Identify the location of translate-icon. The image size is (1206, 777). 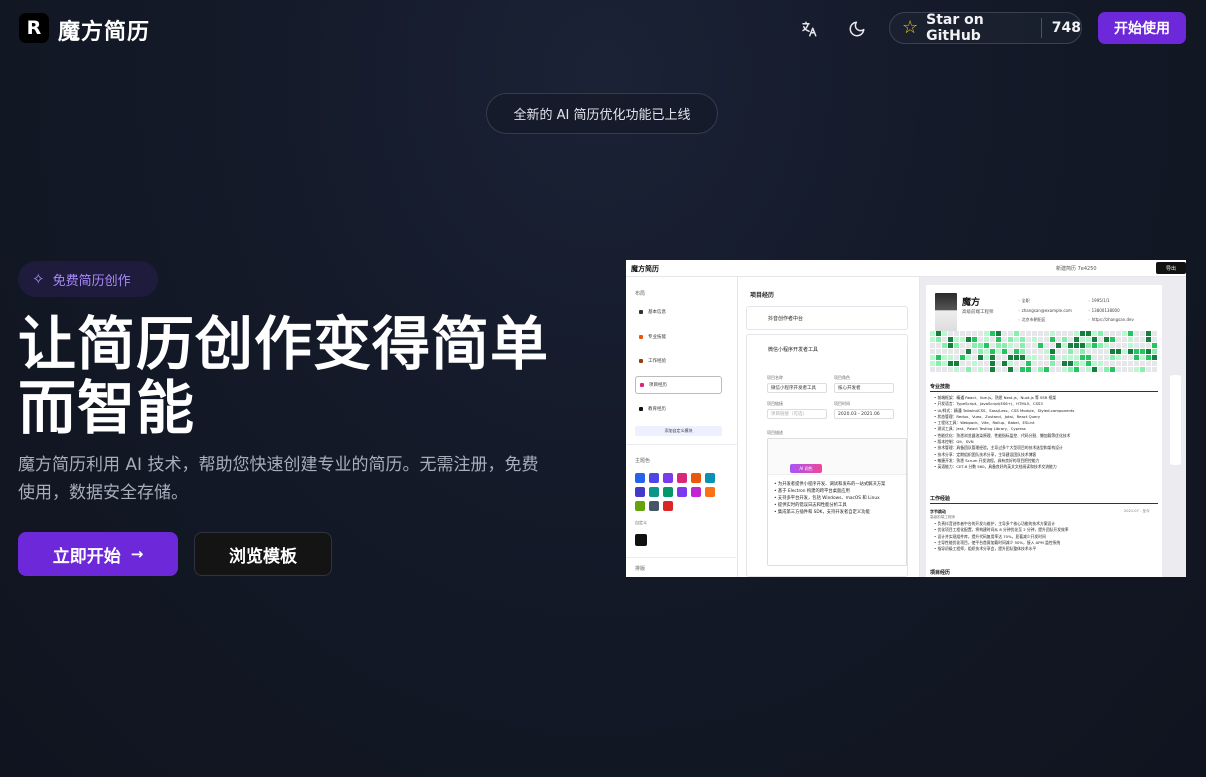
(809, 29).